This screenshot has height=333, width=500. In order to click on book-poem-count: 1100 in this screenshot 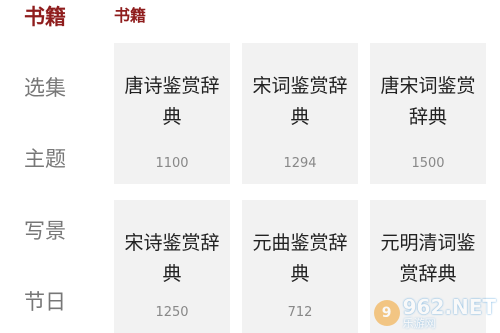, I will do `click(172, 163)`.